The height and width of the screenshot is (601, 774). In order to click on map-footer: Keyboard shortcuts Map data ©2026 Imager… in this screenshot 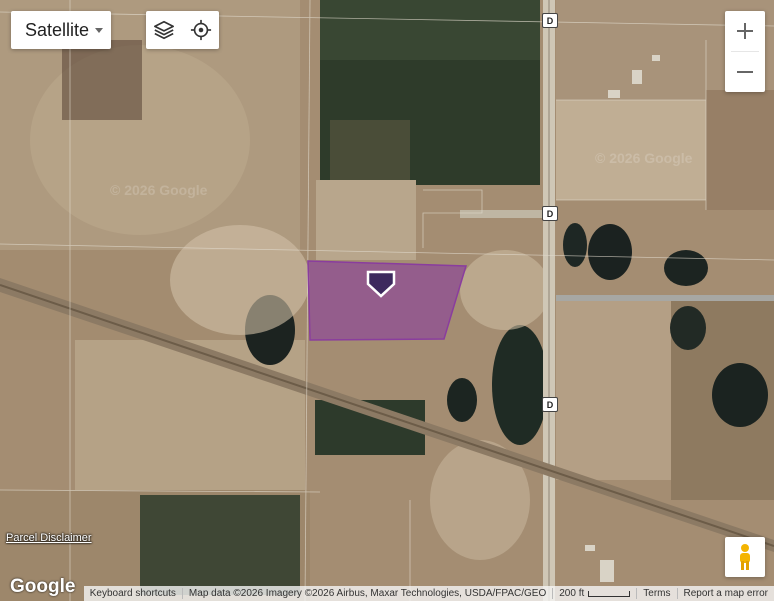, I will do `click(428, 593)`.